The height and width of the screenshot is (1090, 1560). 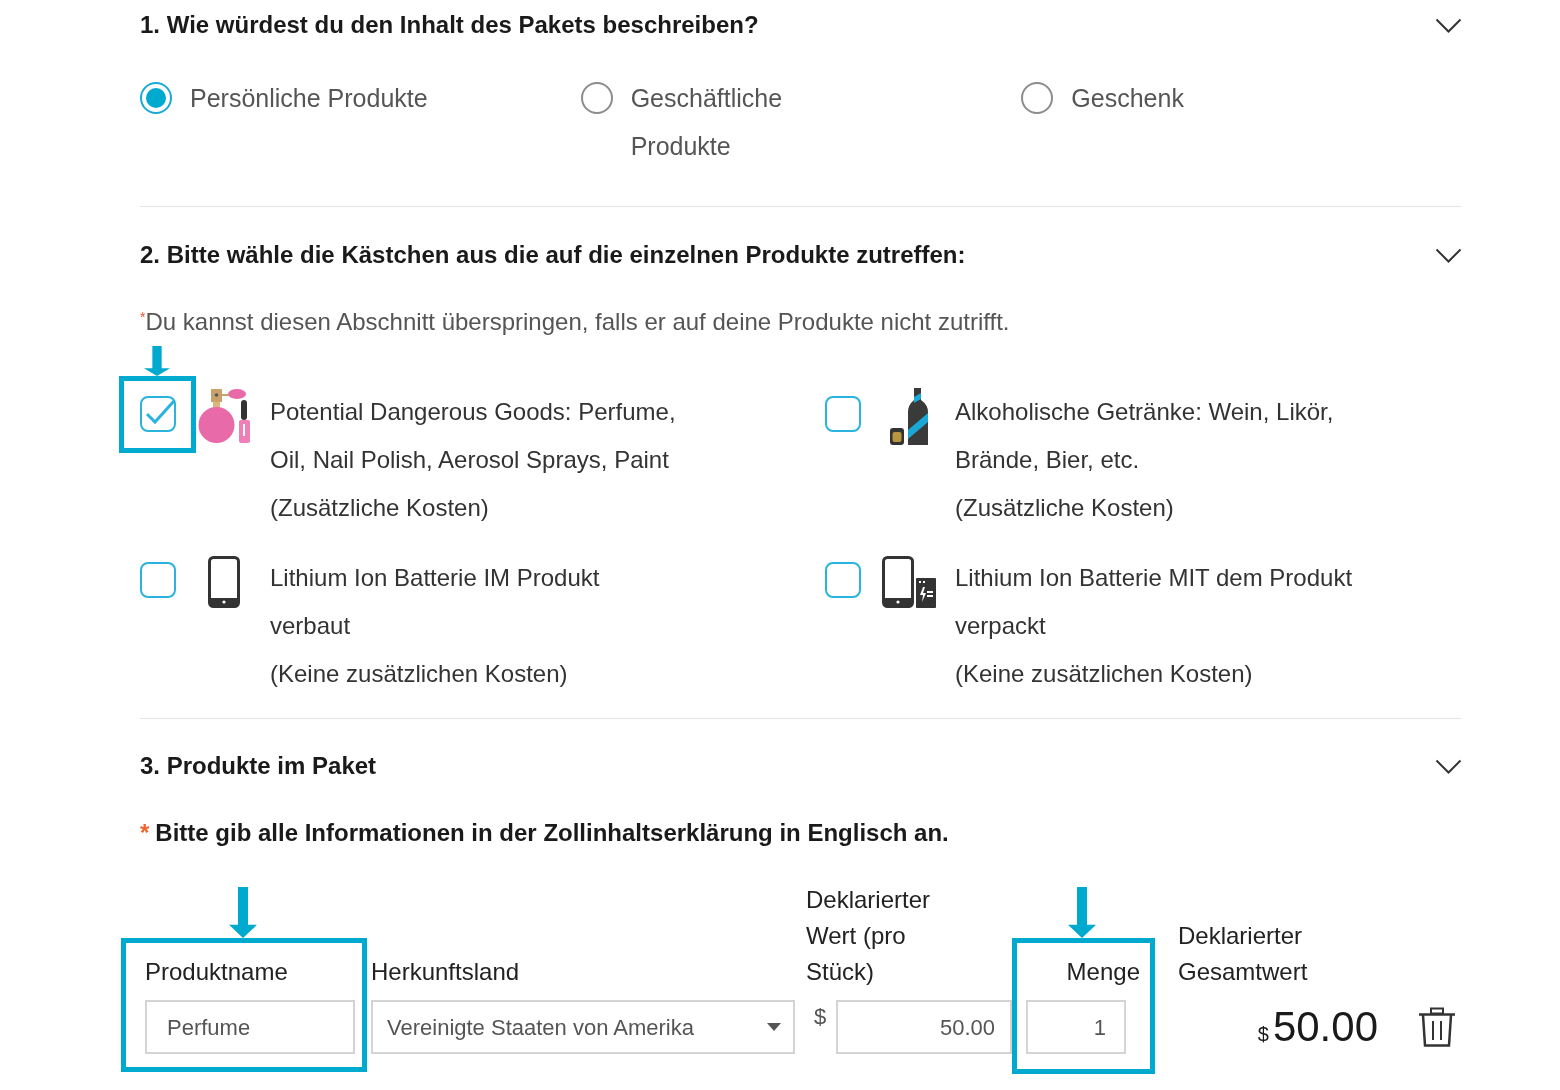 I want to click on option-label: Geschäftliche Produkte, so click(x=707, y=122).